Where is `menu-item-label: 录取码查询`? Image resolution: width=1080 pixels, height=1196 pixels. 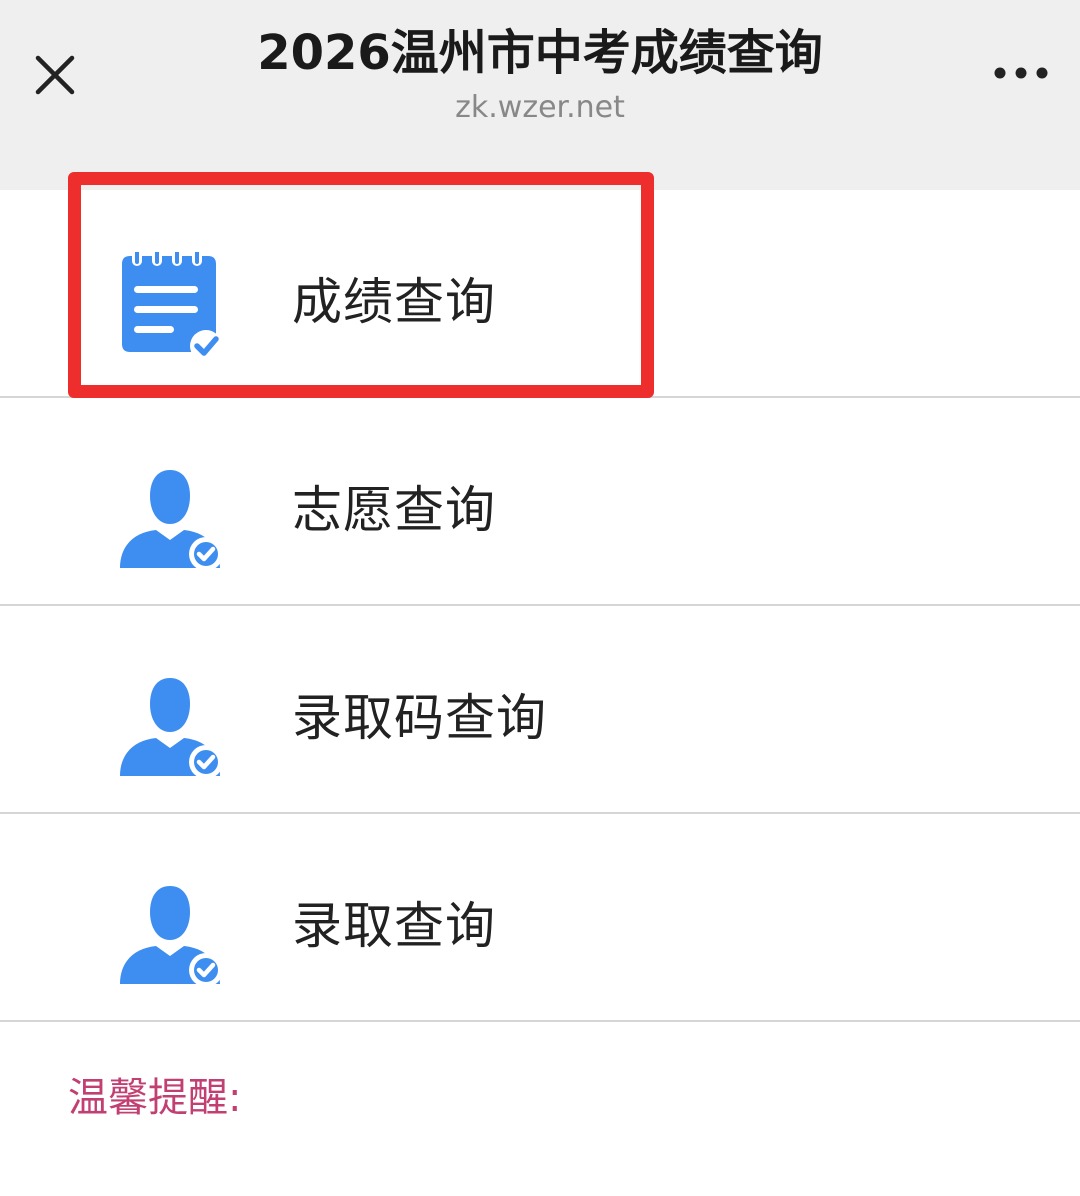
menu-item-label: 录取码查询 is located at coordinates (419, 718).